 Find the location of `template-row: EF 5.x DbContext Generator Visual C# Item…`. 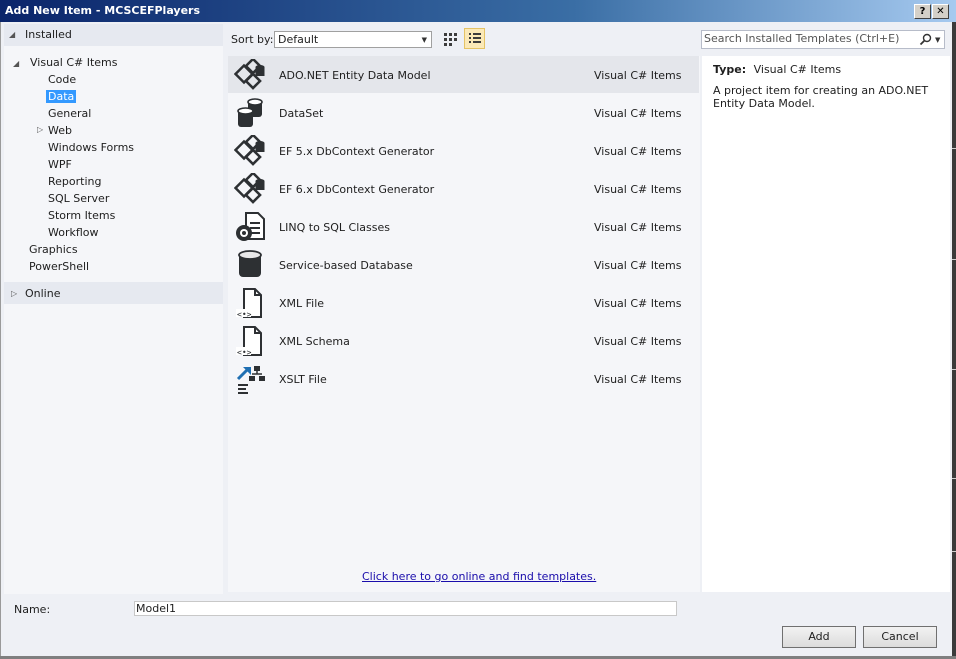

template-row: EF 5.x DbContext Generator Visual C# Item… is located at coordinates (463, 150).